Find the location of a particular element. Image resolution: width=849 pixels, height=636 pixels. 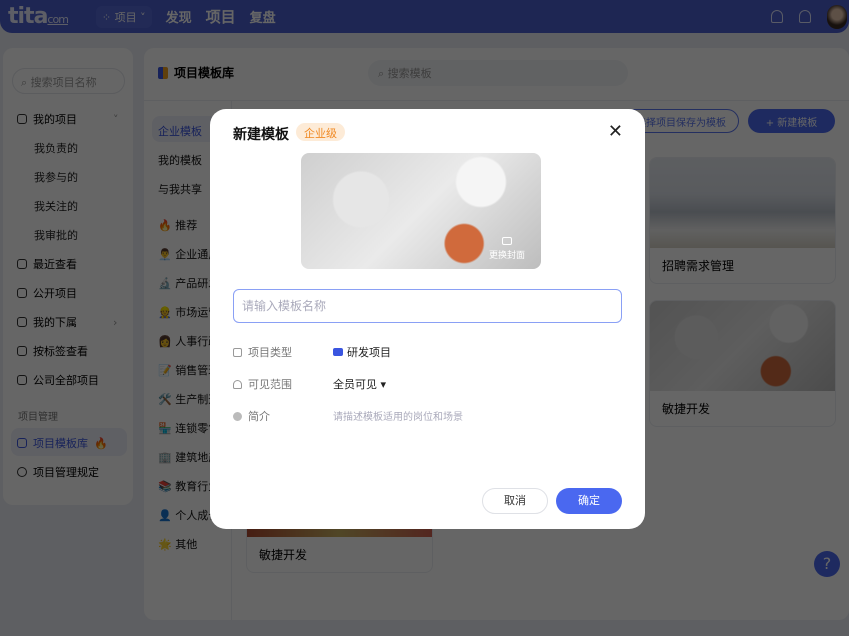

chevron-down-icon: ˅ is located at coordinates (116, 119).